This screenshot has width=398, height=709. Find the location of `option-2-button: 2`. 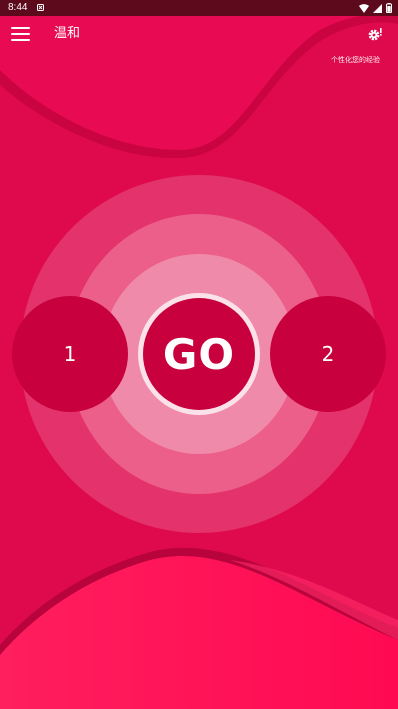

option-2-button: 2 is located at coordinates (328, 354).